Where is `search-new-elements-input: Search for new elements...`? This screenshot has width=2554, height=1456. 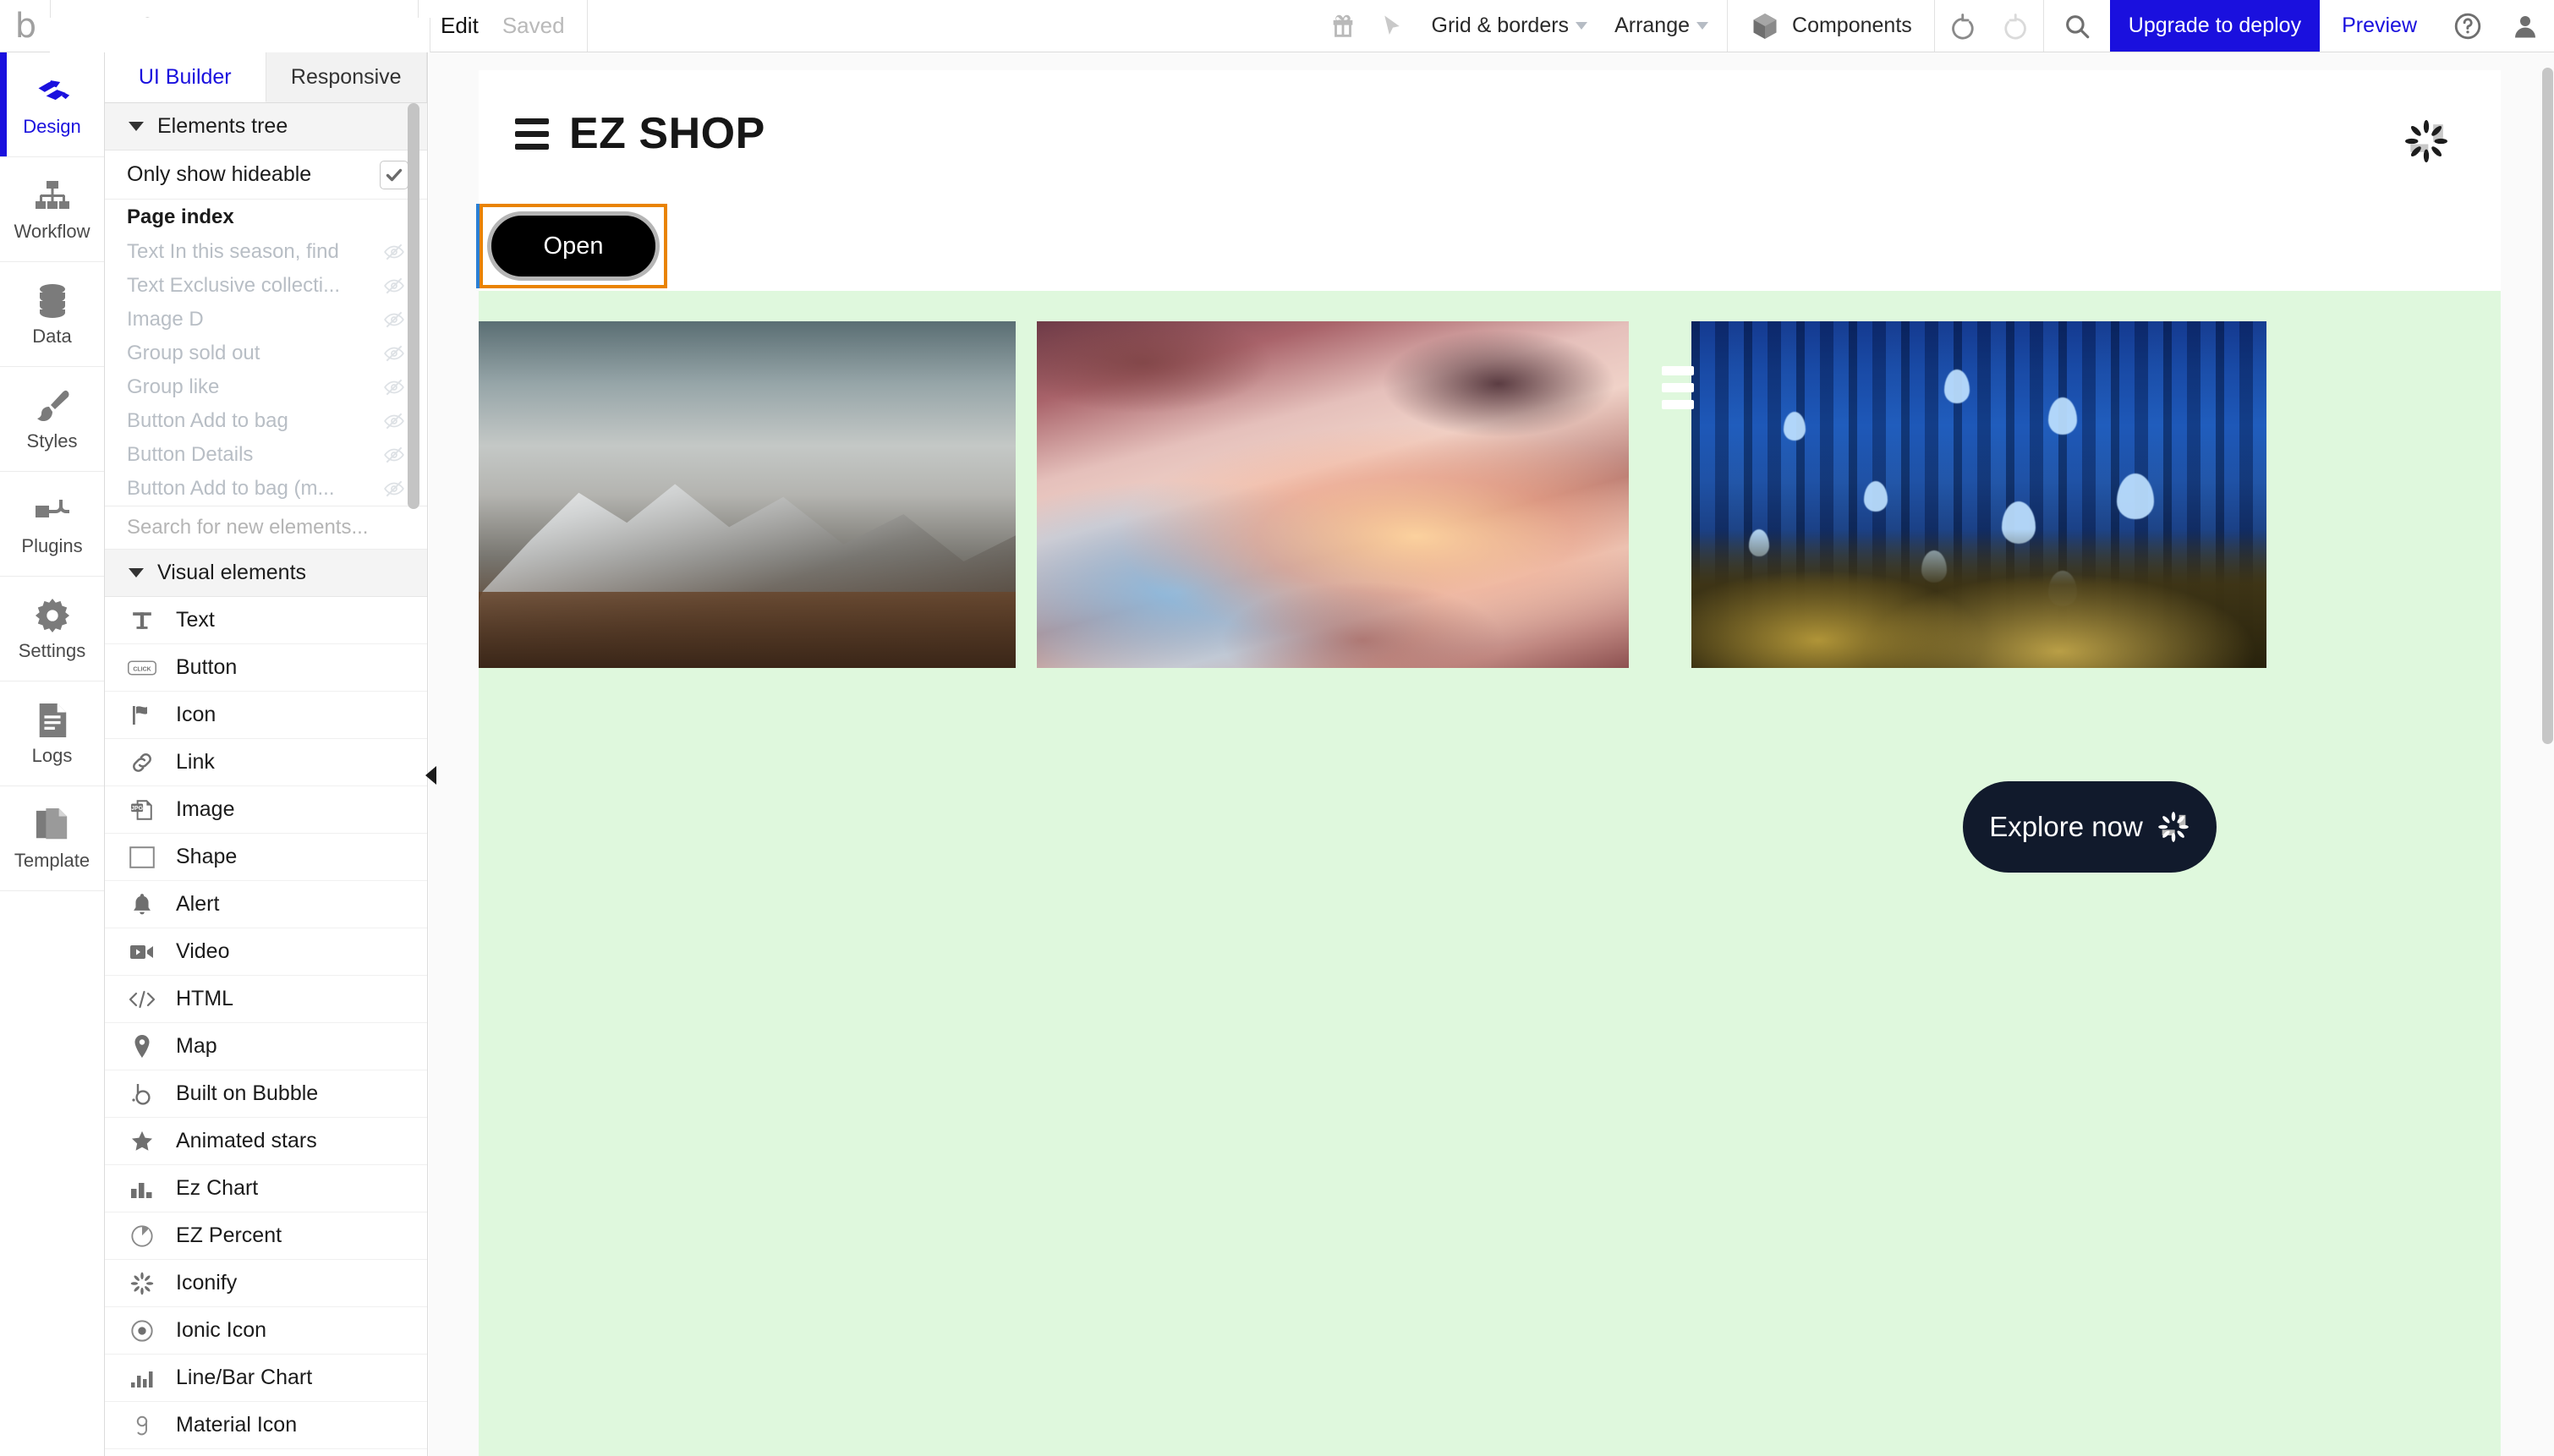
search-new-elements-input: Search for new elements... is located at coordinates (266, 528).